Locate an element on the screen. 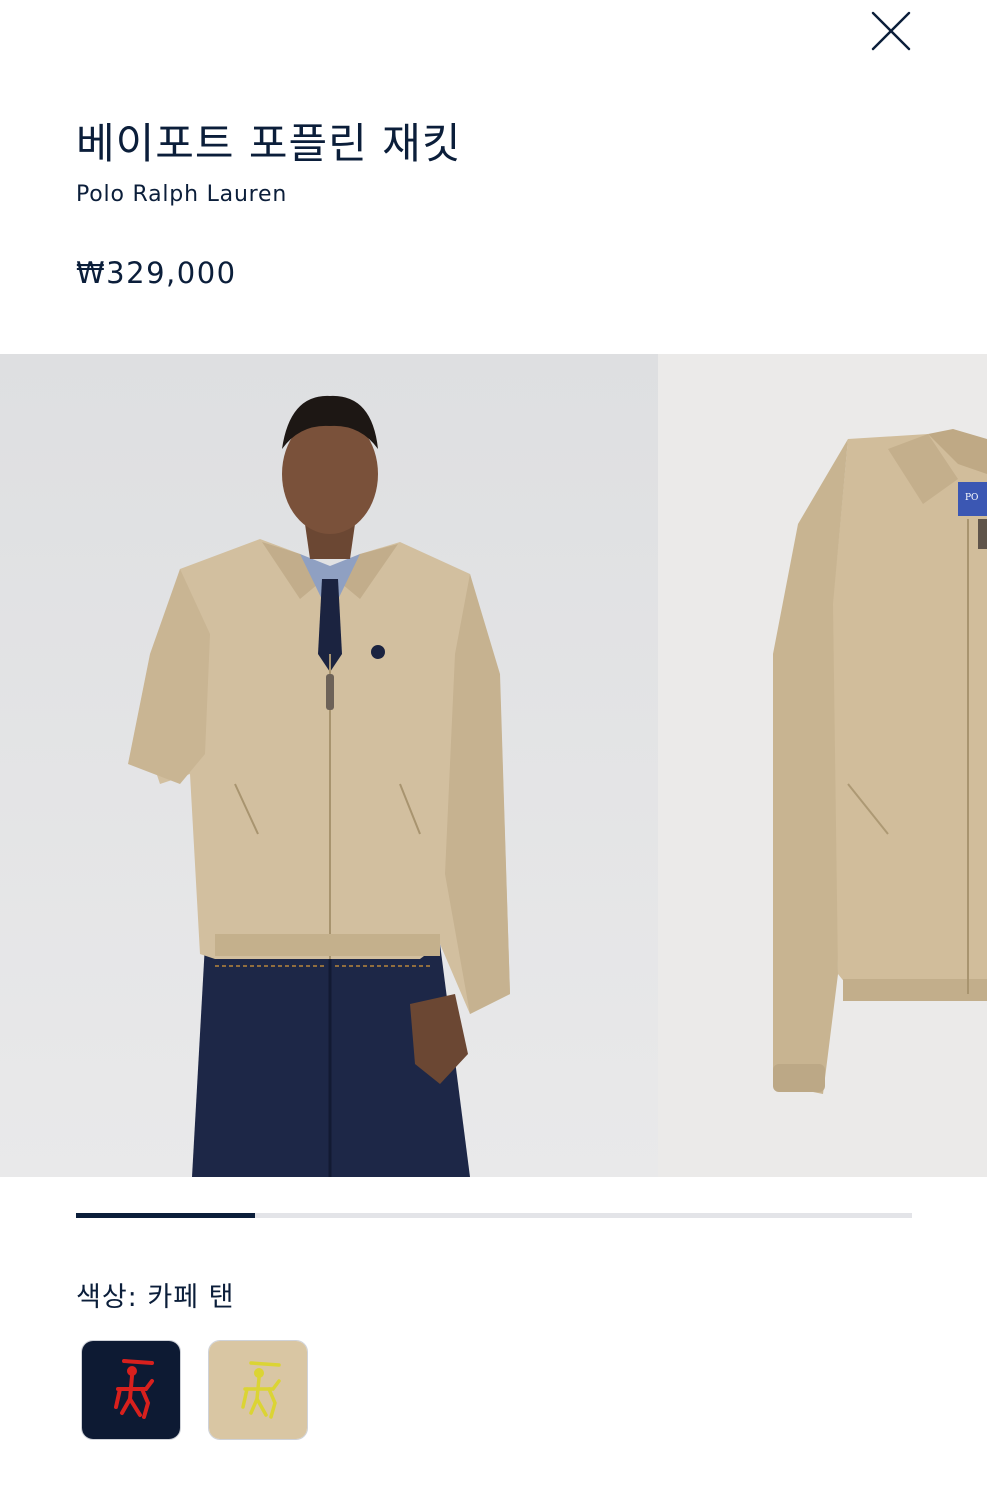 This screenshot has height=1500, width=987. close-icon is located at coordinates (891, 31).